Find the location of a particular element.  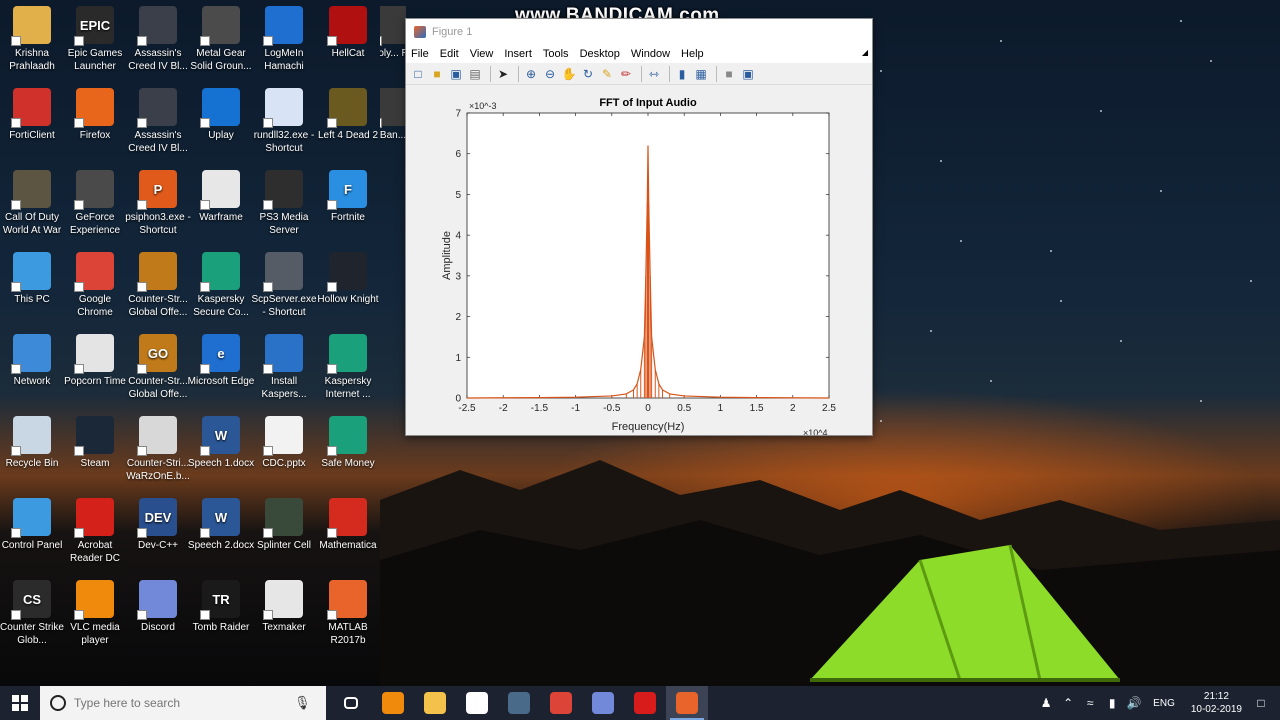

desktop-icon: CDC.pptx is located at coordinates (284, 452).